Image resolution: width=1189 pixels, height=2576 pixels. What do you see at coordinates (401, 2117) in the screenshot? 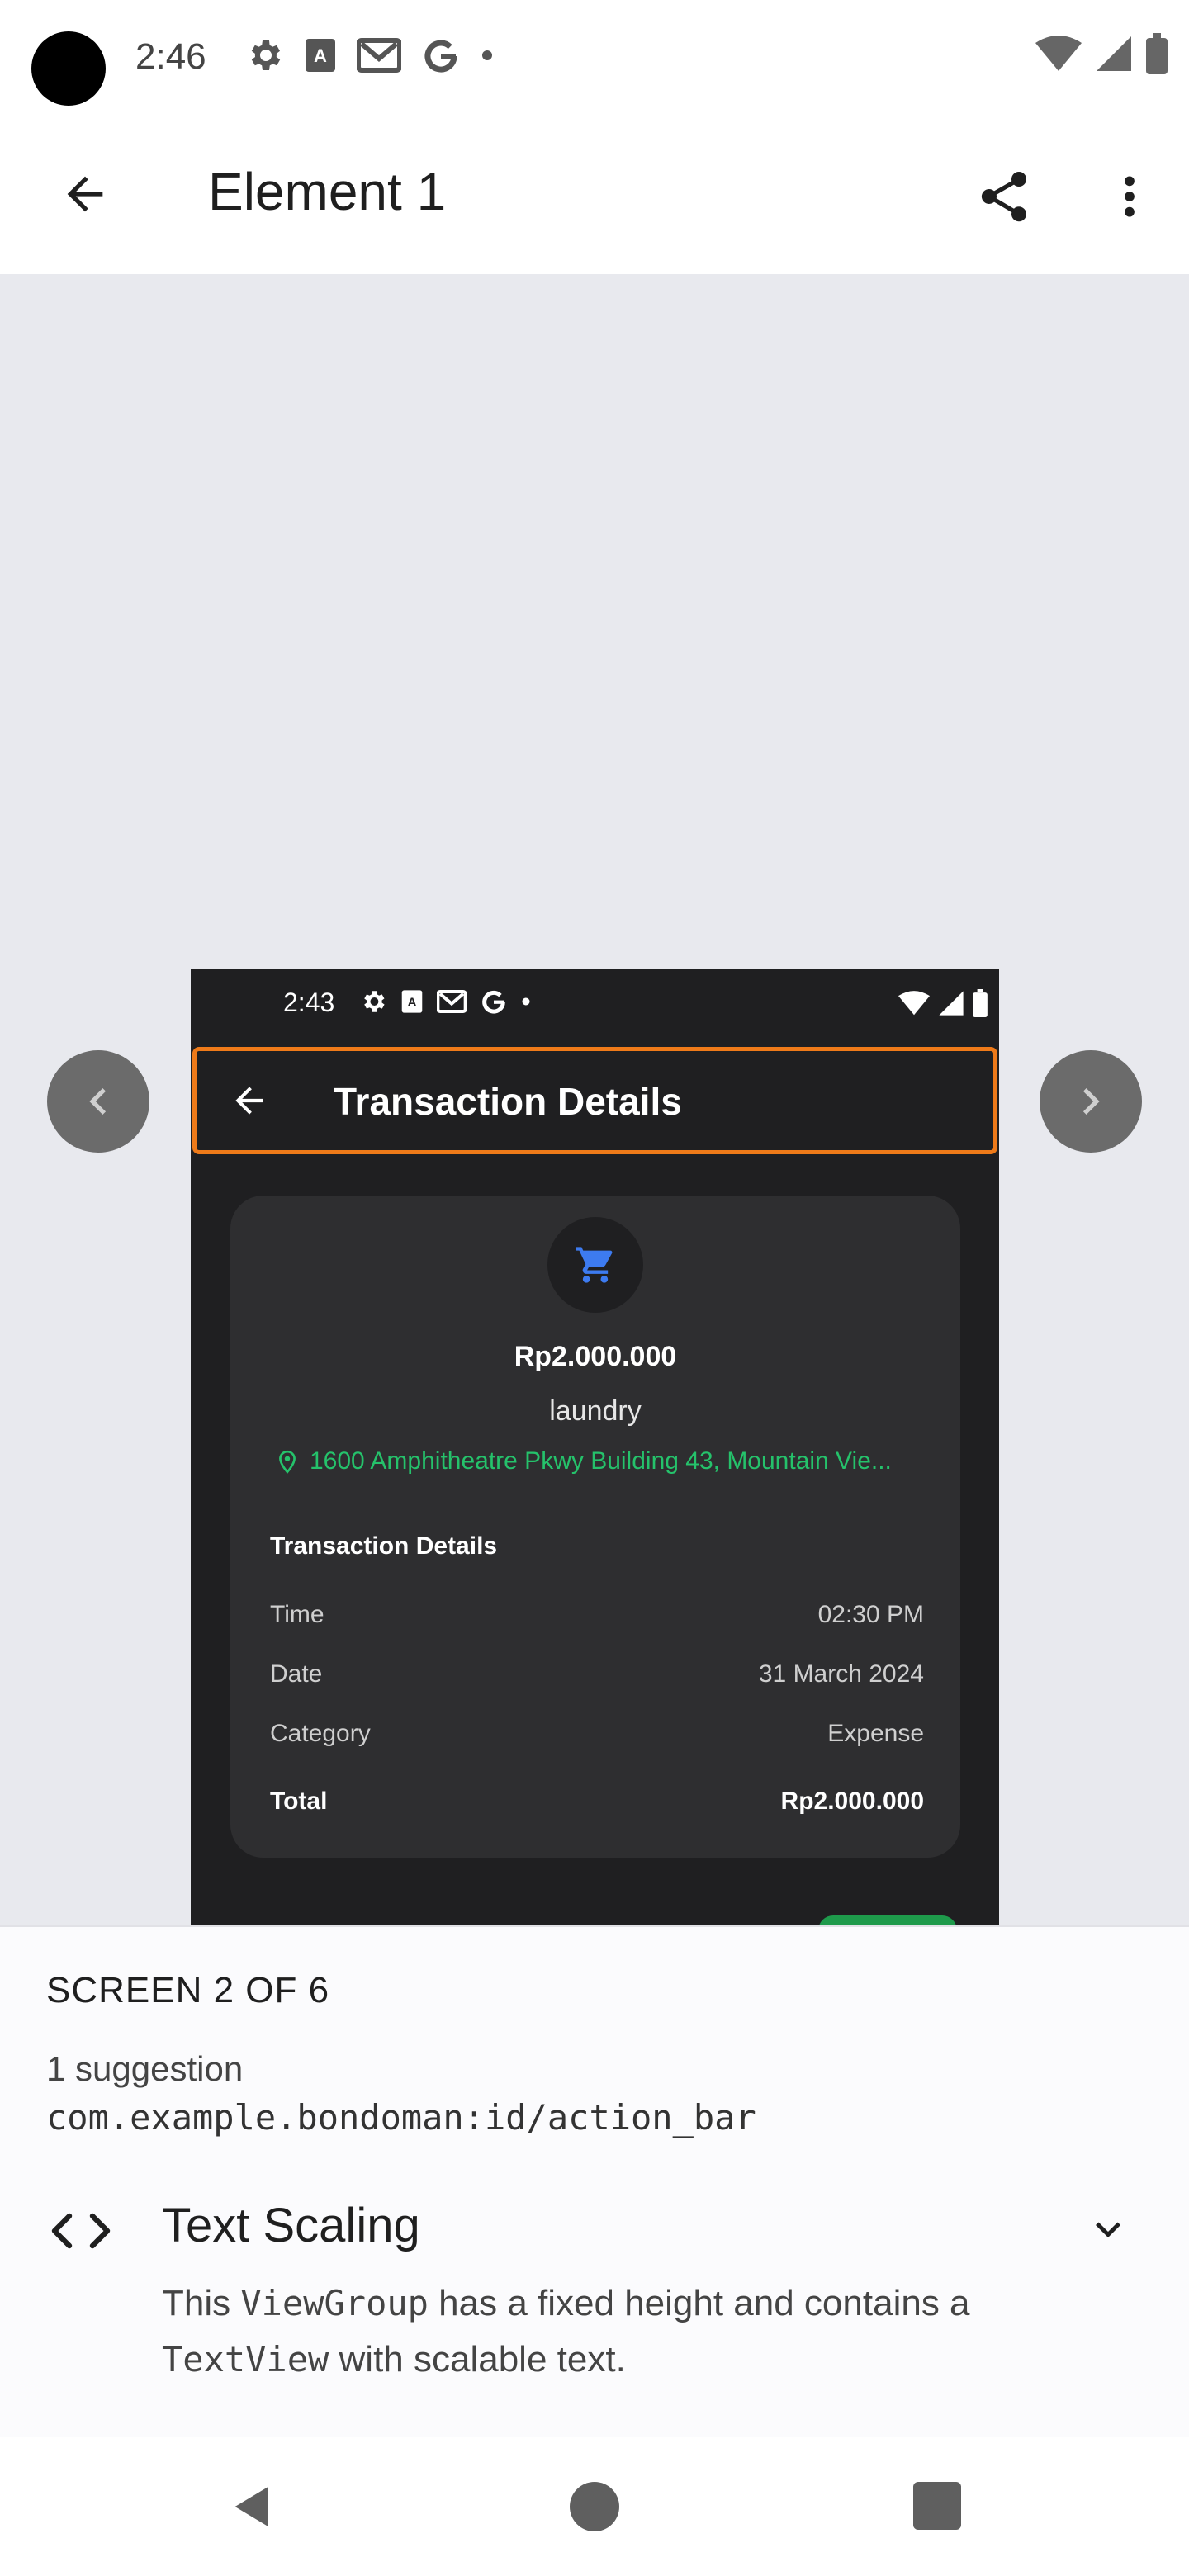
I see `resource-id: com.example.bondoman:id/action_bar` at bounding box center [401, 2117].